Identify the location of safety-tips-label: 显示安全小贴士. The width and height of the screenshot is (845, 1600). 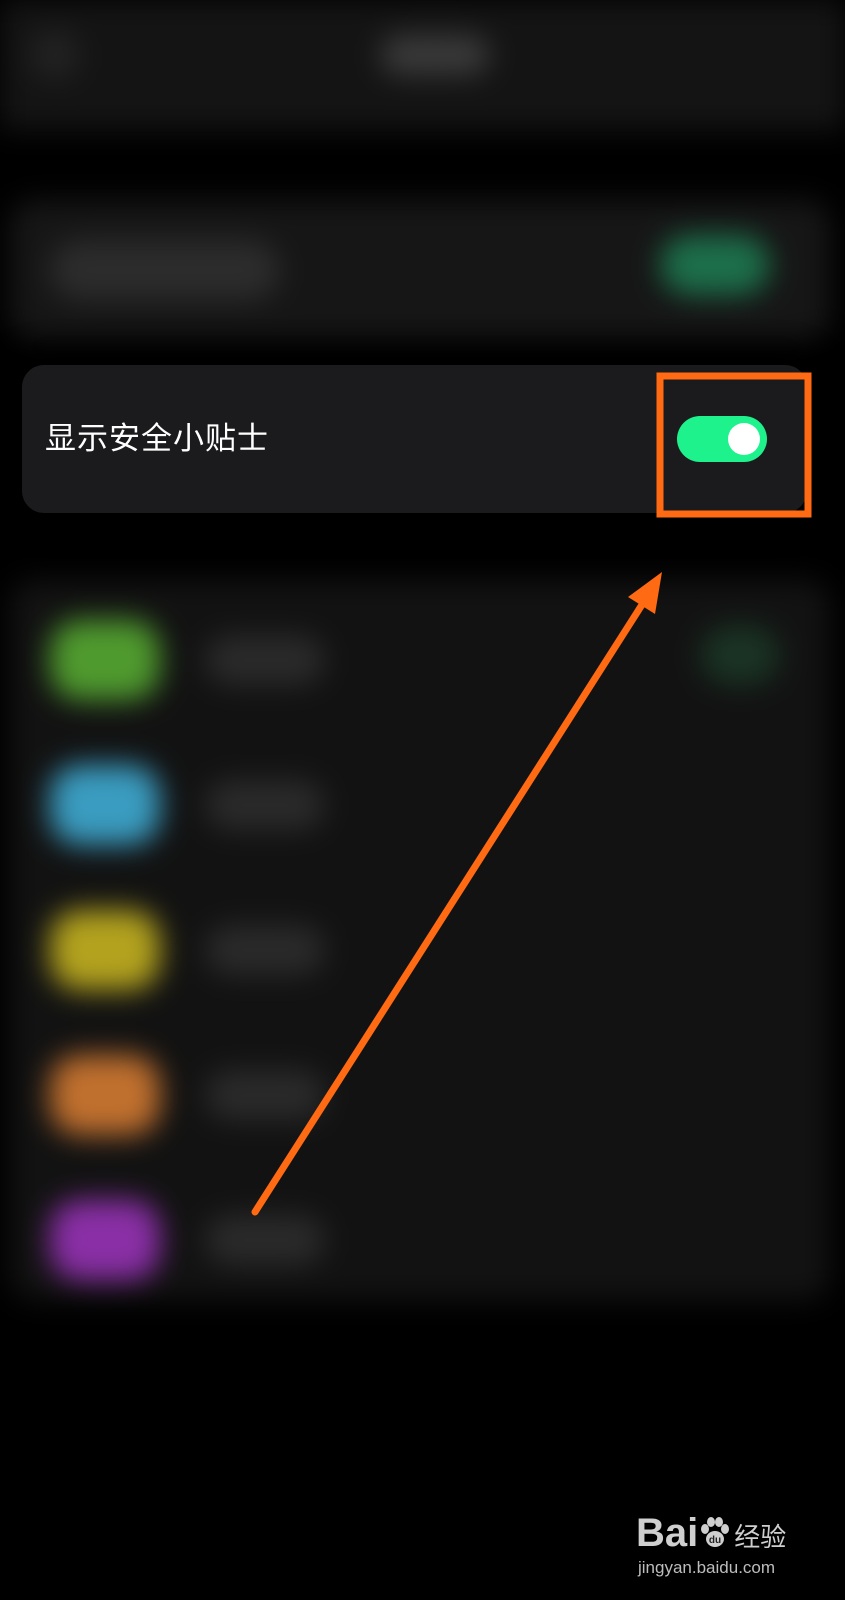
(157, 439).